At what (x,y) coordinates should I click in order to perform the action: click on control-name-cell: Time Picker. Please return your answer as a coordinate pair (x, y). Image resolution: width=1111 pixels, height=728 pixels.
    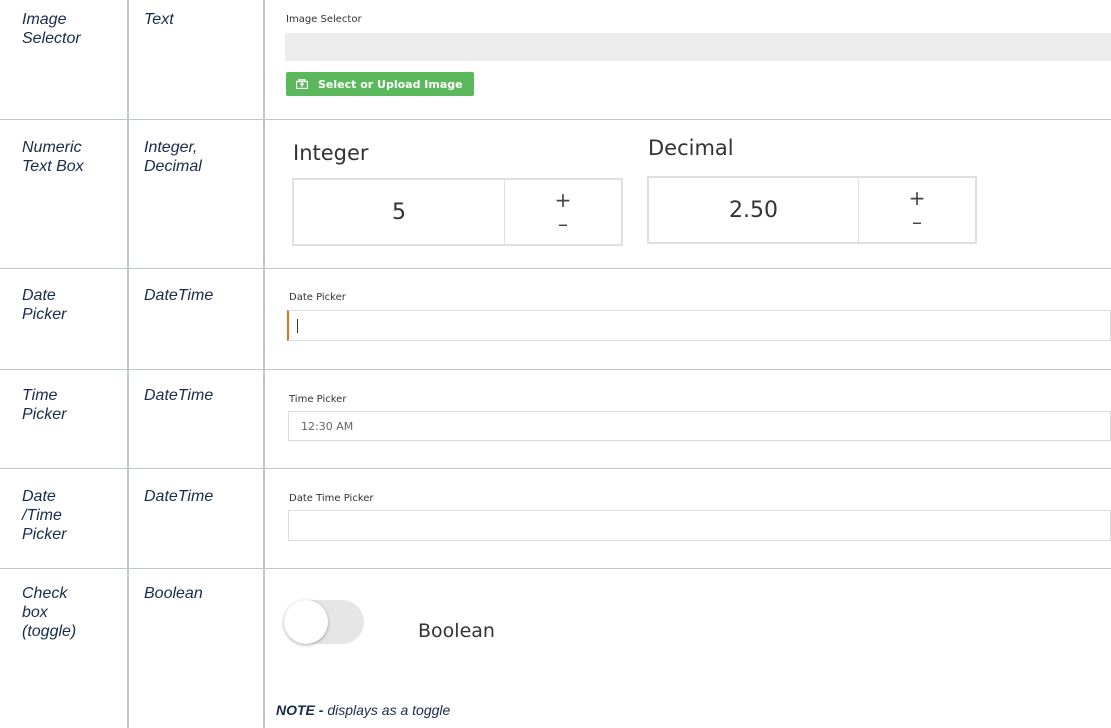
    Looking at the image, I should click on (44, 405).